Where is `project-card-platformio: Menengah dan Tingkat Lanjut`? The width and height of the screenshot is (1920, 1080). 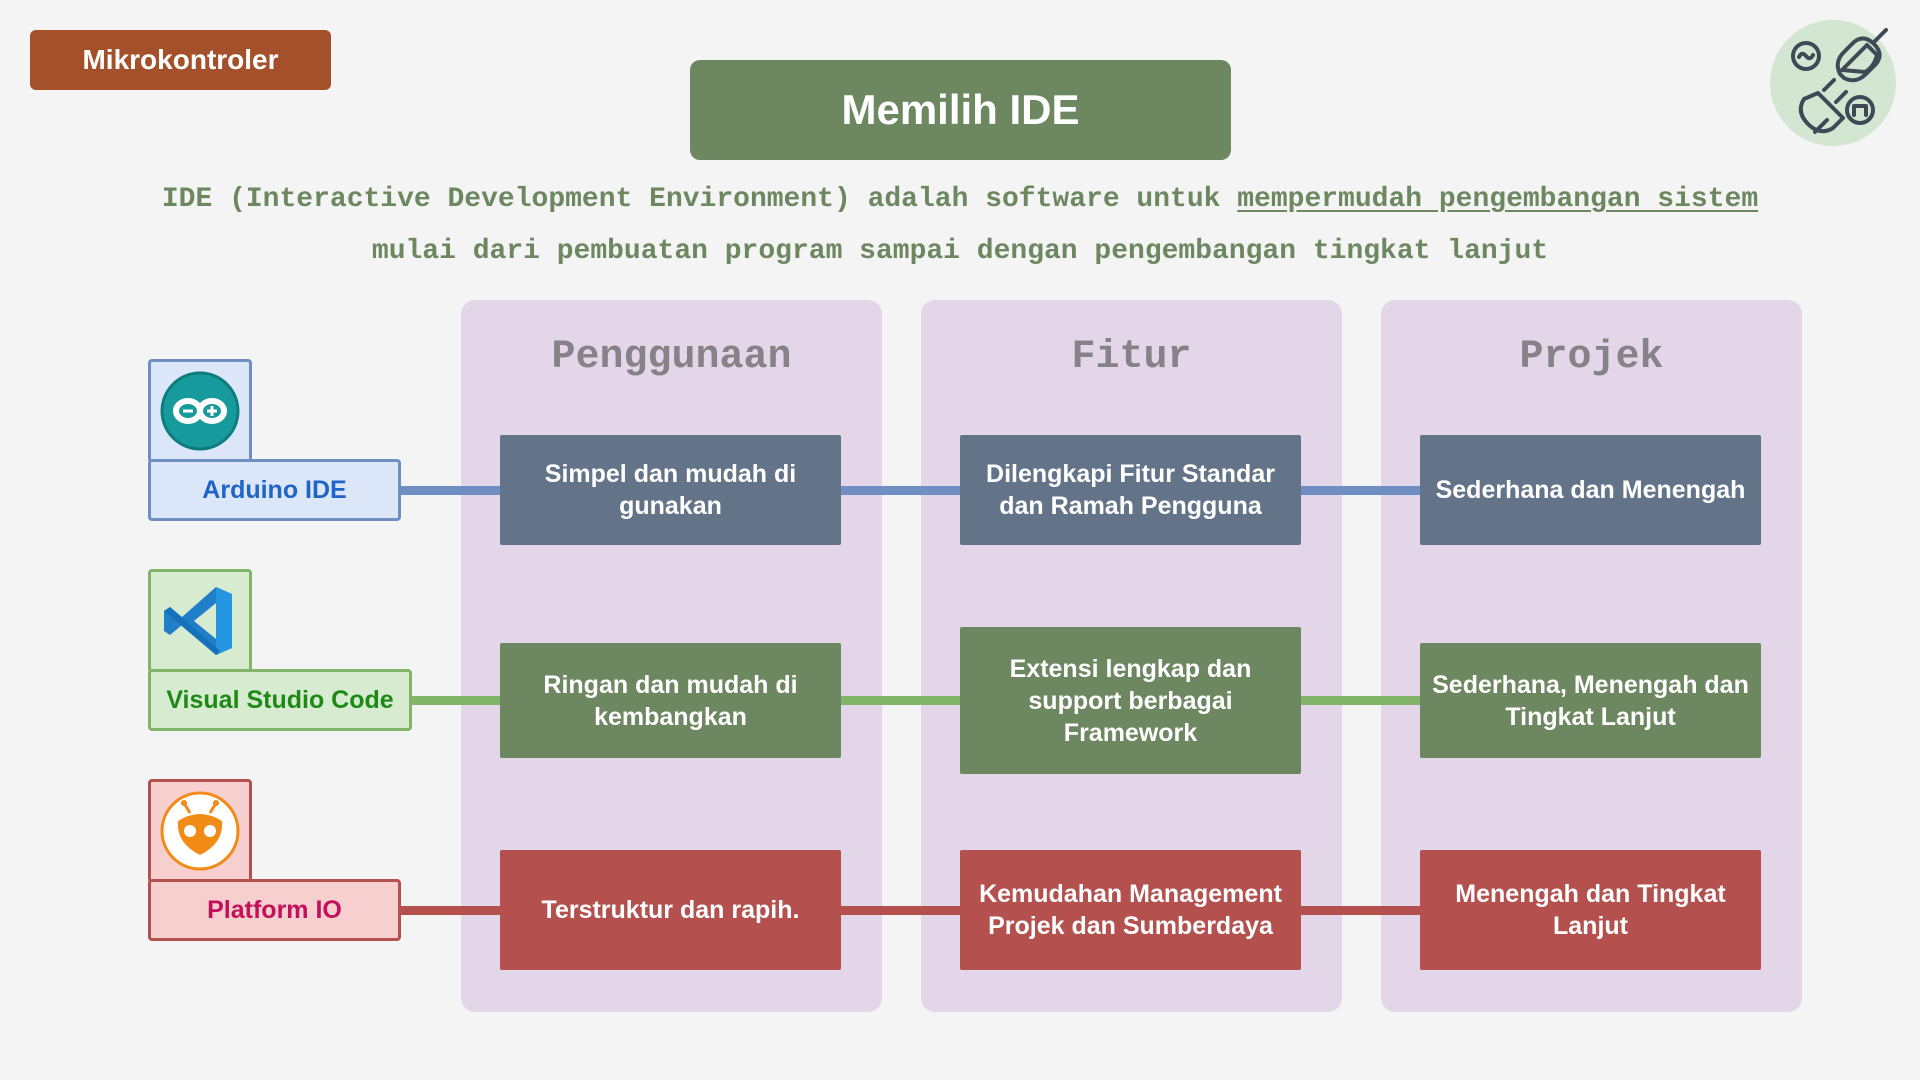
project-card-platformio: Menengah dan Tingkat Lanjut is located at coordinates (1590, 910).